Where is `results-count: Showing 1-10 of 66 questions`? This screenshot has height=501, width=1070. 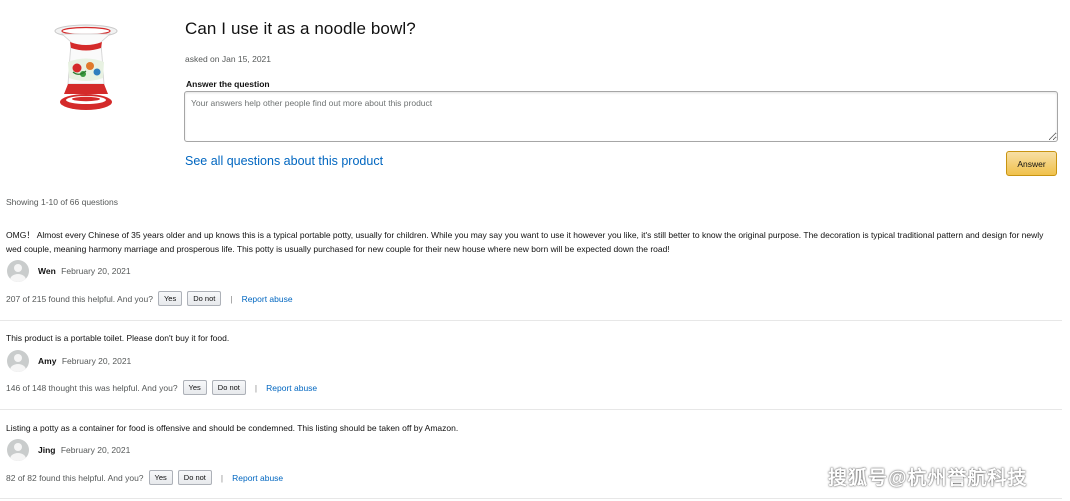
results-count: Showing 1-10 of 66 questions is located at coordinates (62, 202).